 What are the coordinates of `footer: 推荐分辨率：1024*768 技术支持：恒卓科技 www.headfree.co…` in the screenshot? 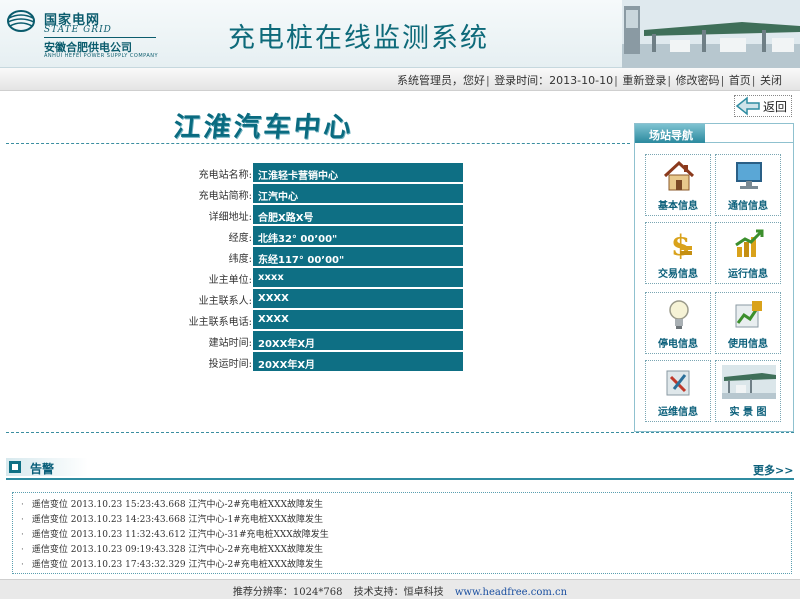 It's located at (400, 589).